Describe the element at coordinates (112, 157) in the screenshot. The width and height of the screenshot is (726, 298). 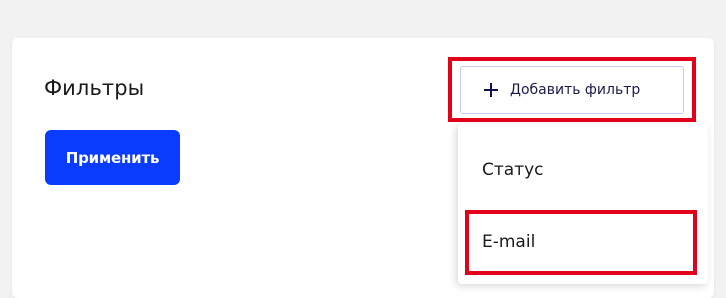
I see `apply-button: Применить` at that location.